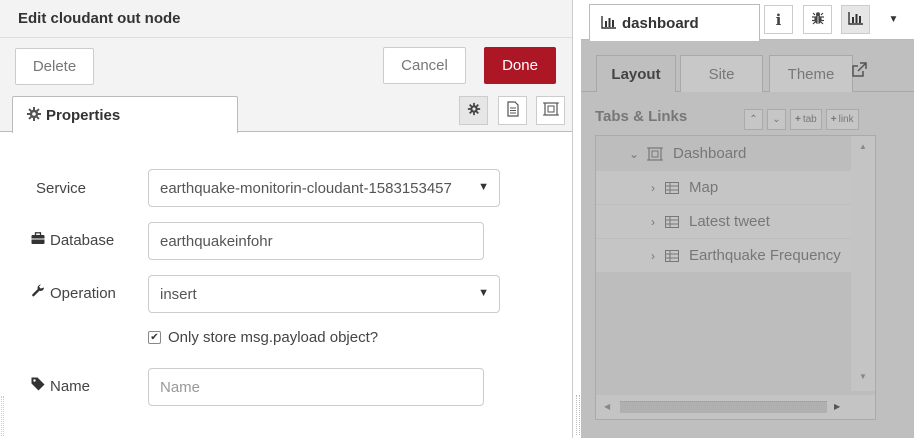 This screenshot has width=914, height=438. Describe the element at coordinates (286, 113) in the screenshot. I see `tray-tabbar: Properties` at that location.